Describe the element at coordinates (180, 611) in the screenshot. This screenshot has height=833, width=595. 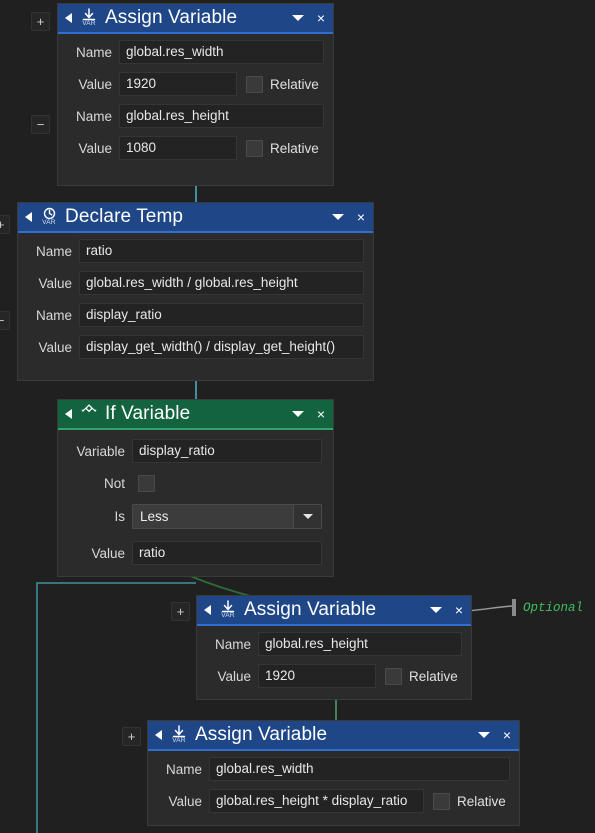
I see `add-row-button-node4: +` at that location.